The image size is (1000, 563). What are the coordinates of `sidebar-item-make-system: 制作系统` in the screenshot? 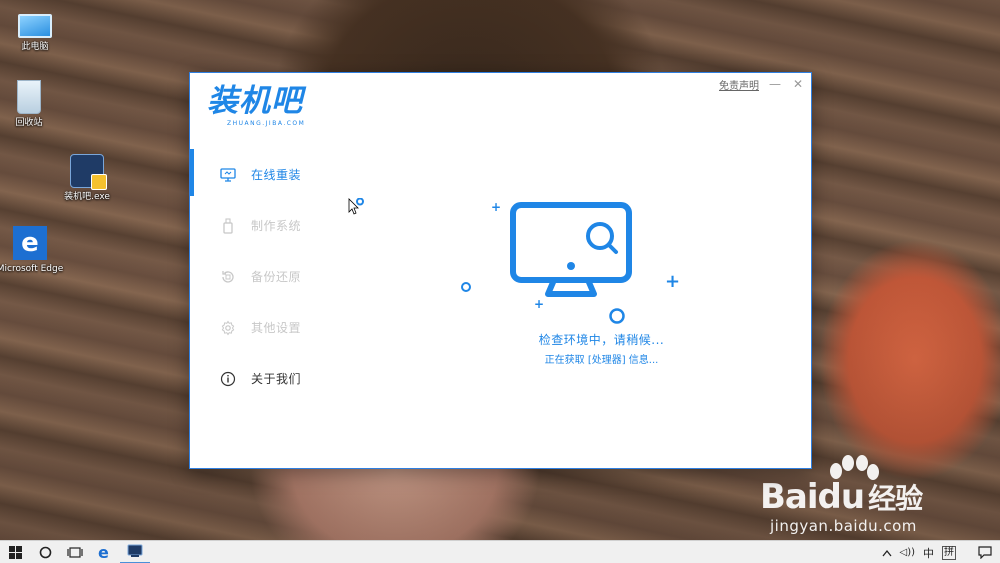 It's located at (270, 225).